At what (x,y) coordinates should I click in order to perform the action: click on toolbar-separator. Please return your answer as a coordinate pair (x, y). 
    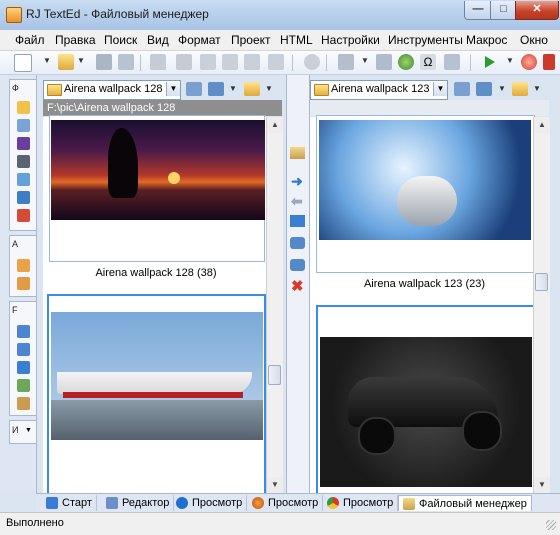
    Looking at the image, I should click on (470, 63).